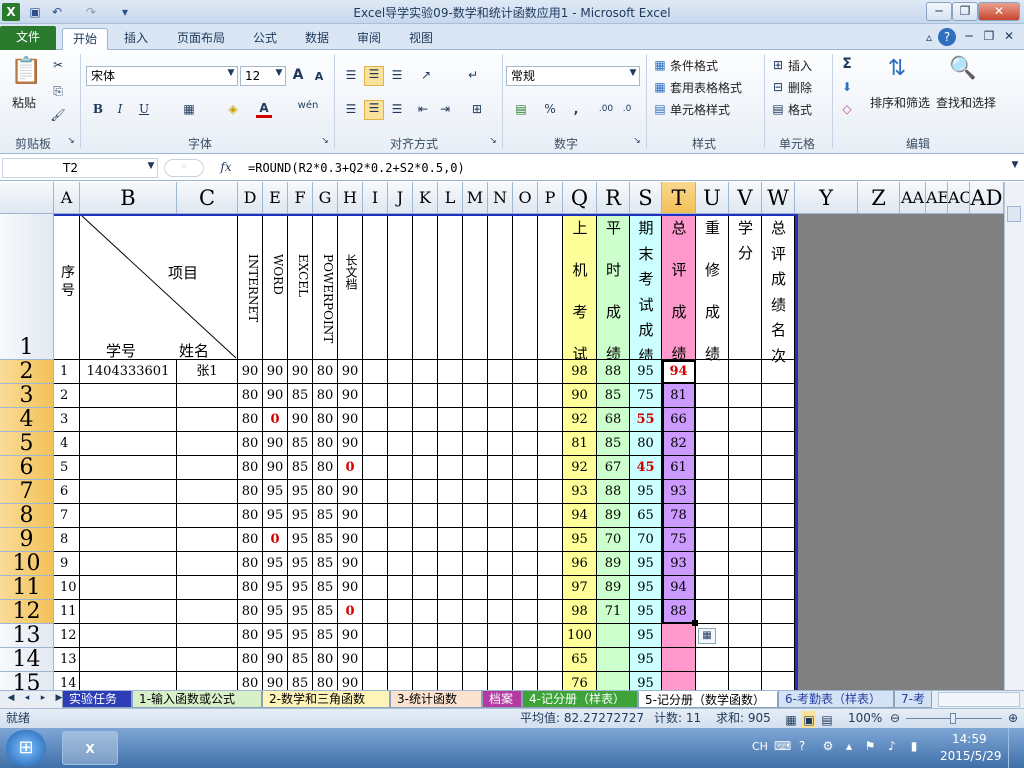  Describe the element at coordinates (802, 746) in the screenshot. I see `ime-help-icon: ?` at that location.